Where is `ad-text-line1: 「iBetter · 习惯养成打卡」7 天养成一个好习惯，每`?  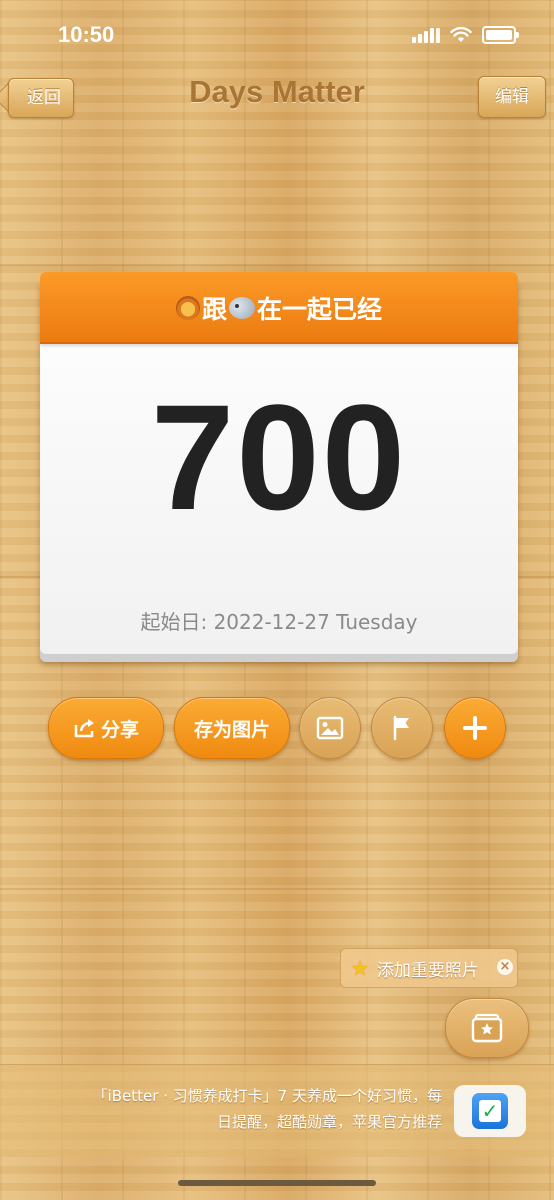
ad-text-line1: 「iBetter · 习惯养成打卡」7 天养成一个好习惯，每 is located at coordinates (267, 1096).